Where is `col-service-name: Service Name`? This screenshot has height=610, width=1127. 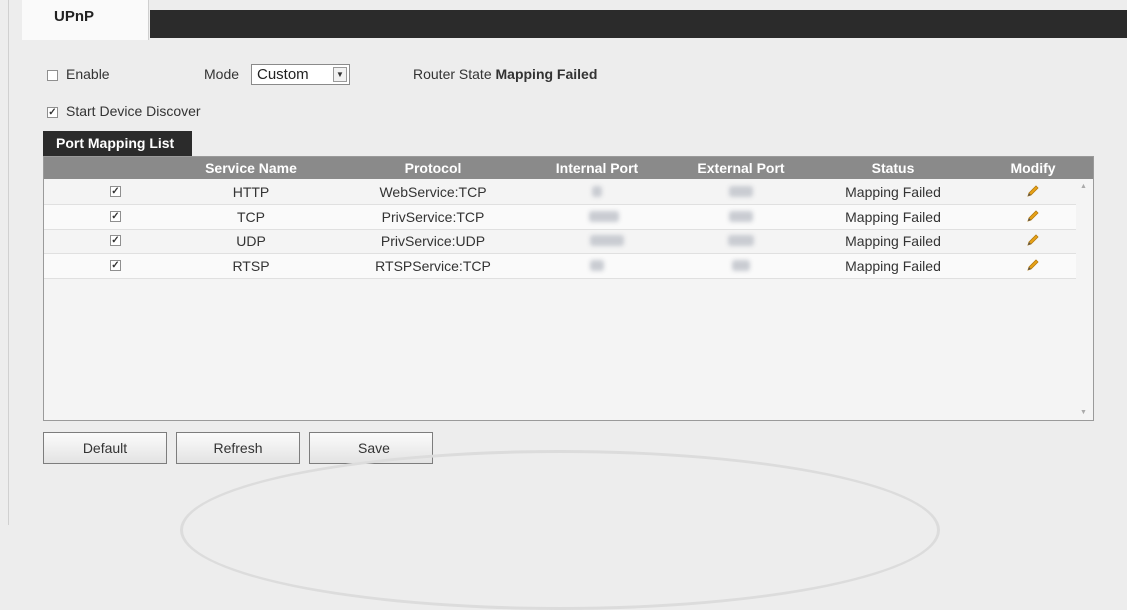
col-service-name: Service Name is located at coordinates (251, 168).